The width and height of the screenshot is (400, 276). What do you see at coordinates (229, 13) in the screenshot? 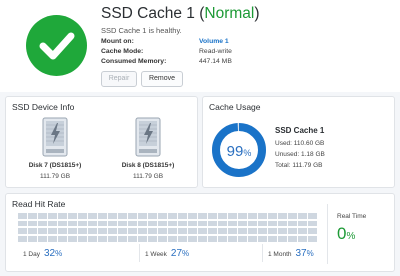
I see `status-text: Normal` at bounding box center [229, 13].